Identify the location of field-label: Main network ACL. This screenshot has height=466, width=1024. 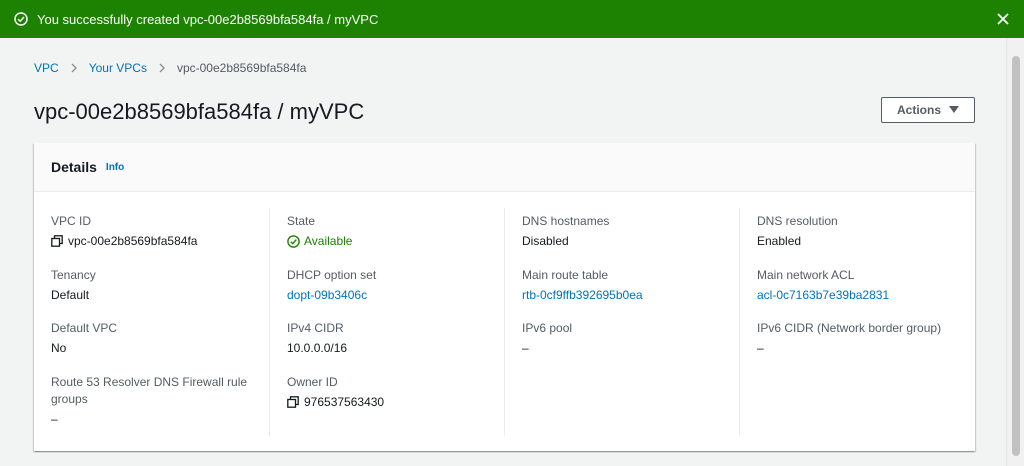
(806, 275).